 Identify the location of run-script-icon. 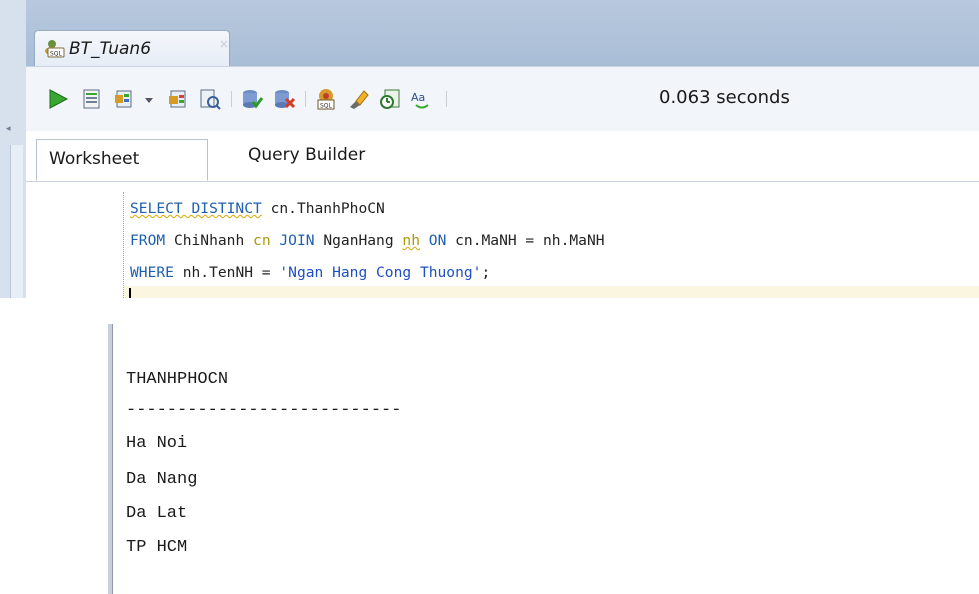
(92, 99).